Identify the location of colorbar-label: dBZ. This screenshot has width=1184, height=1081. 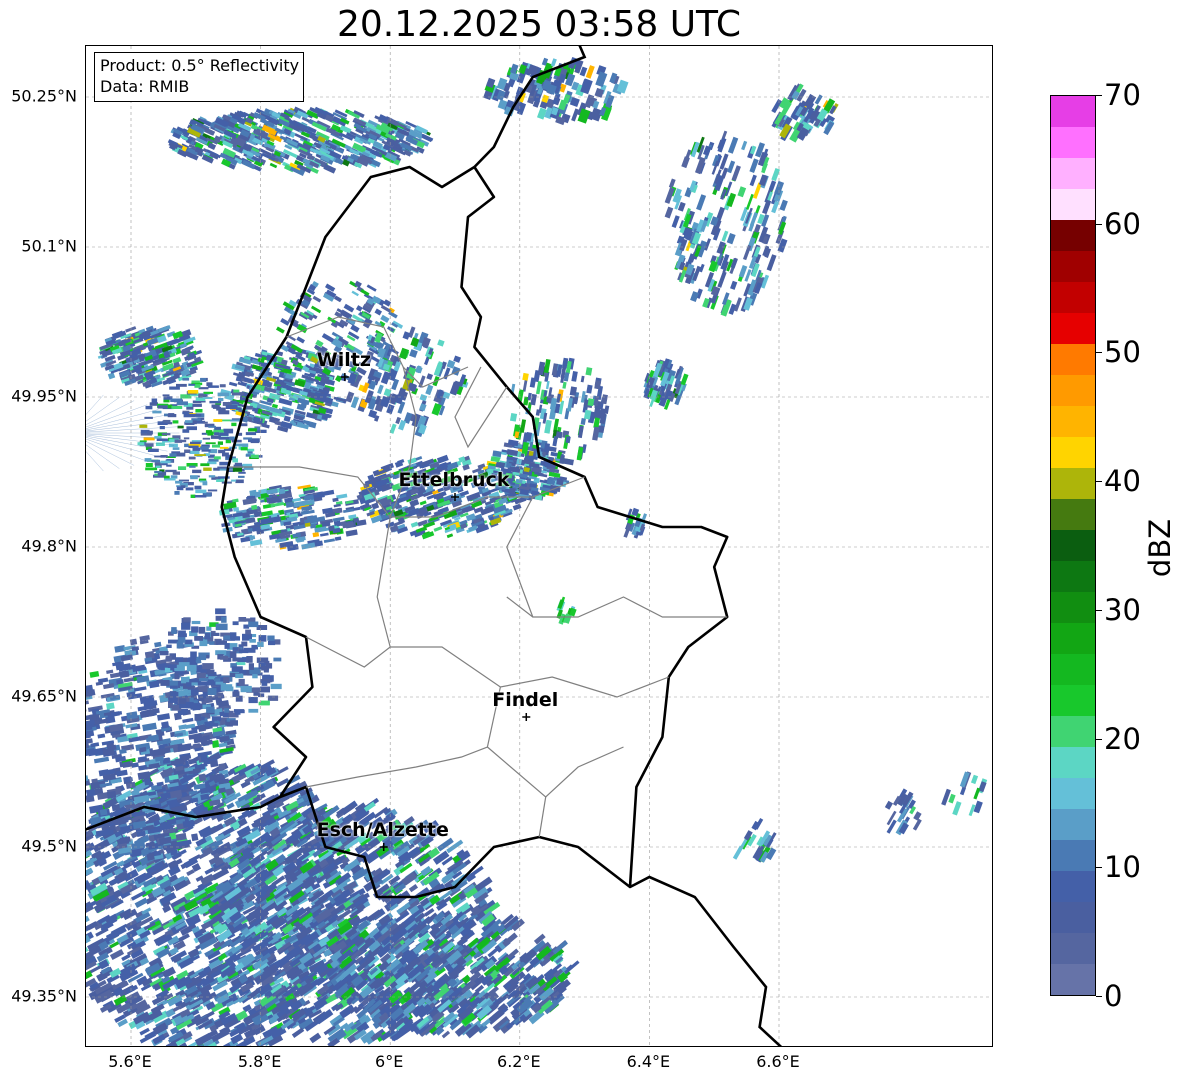
(1160, 548).